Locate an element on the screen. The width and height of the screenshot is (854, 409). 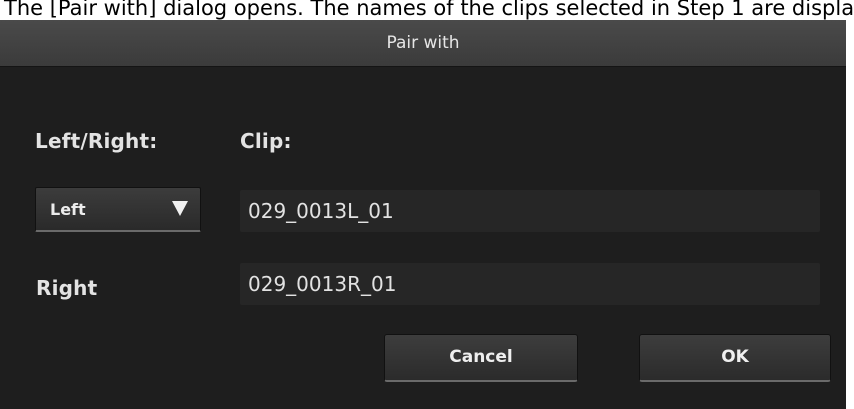
left-right-label: Left/Right: is located at coordinates (96, 141).